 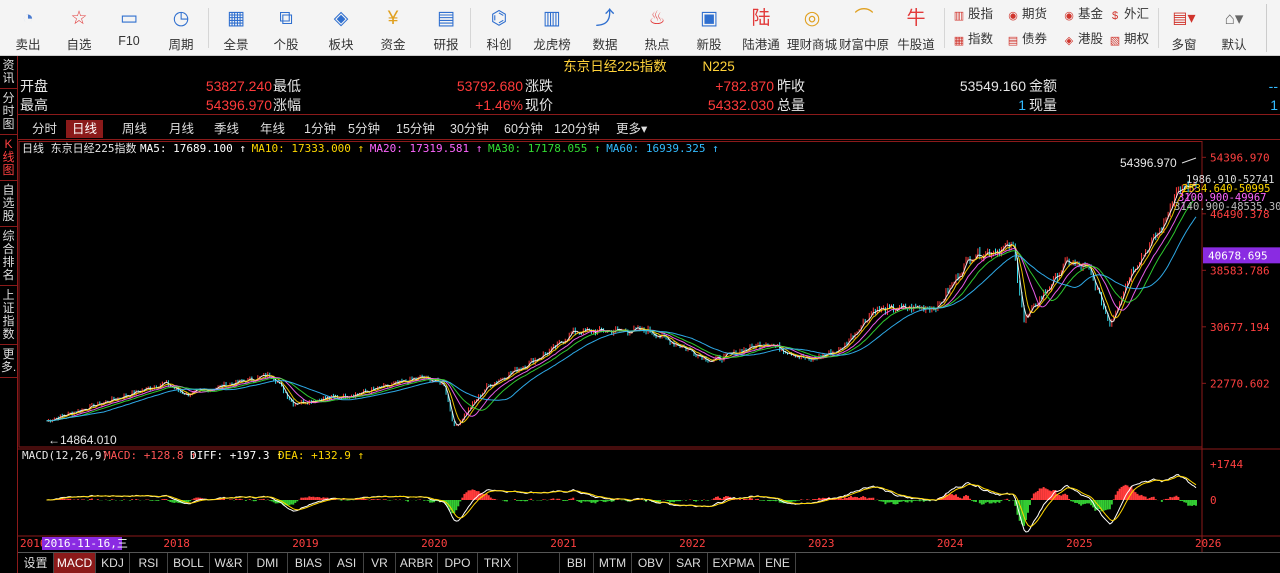 What do you see at coordinates (189, 563) in the screenshot?
I see `indicator-tab-boll: BOLL` at bounding box center [189, 563].